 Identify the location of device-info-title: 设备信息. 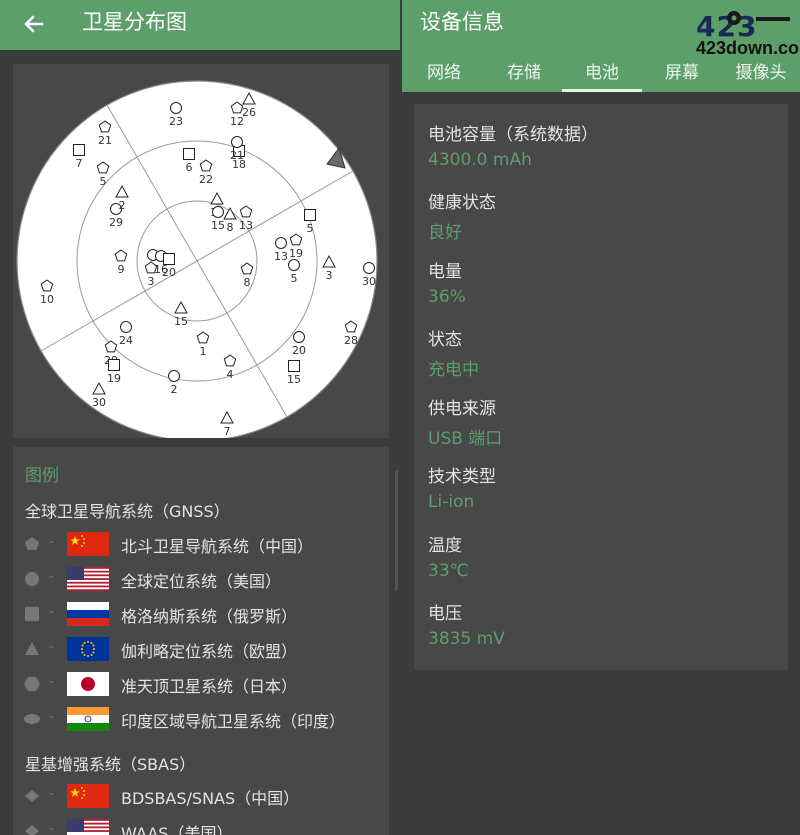
(462, 22).